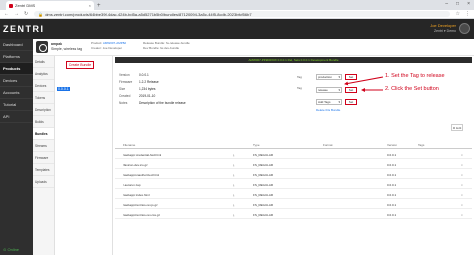  I want to click on zentri-logo: ZENTRI, so click(24, 29).